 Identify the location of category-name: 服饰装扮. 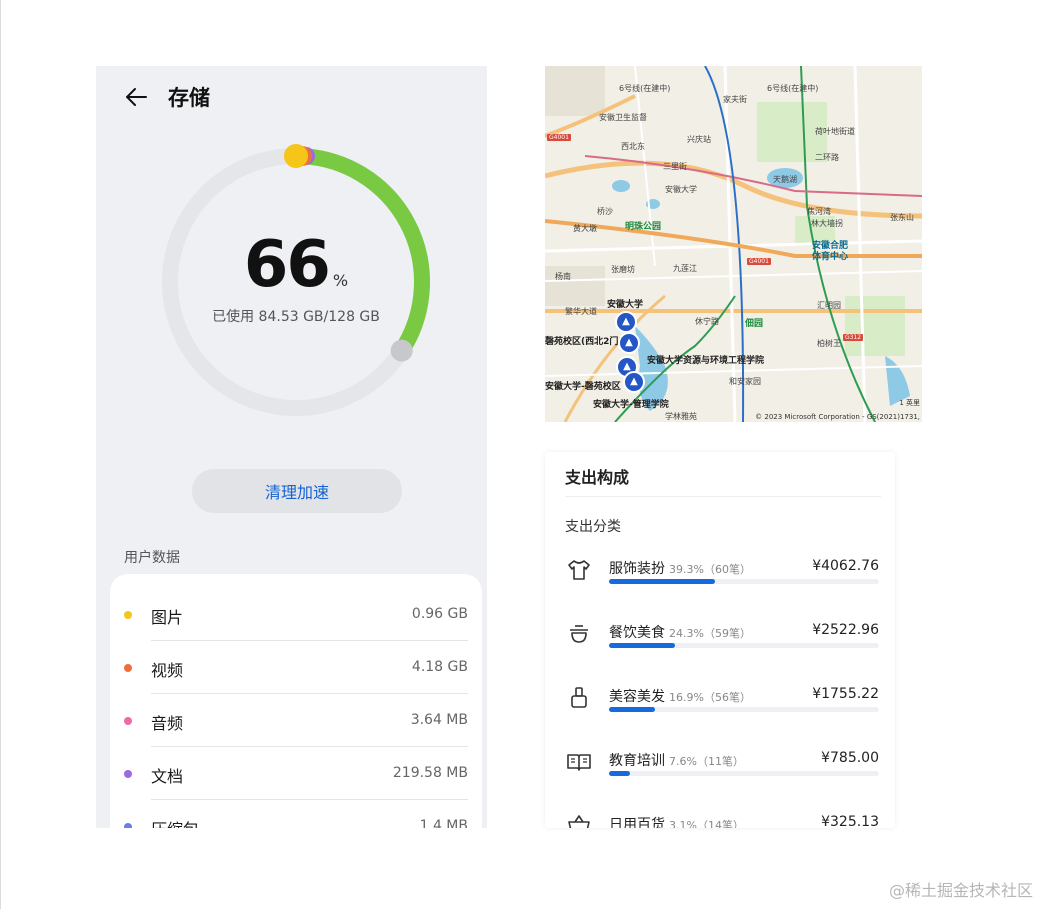
(637, 569).